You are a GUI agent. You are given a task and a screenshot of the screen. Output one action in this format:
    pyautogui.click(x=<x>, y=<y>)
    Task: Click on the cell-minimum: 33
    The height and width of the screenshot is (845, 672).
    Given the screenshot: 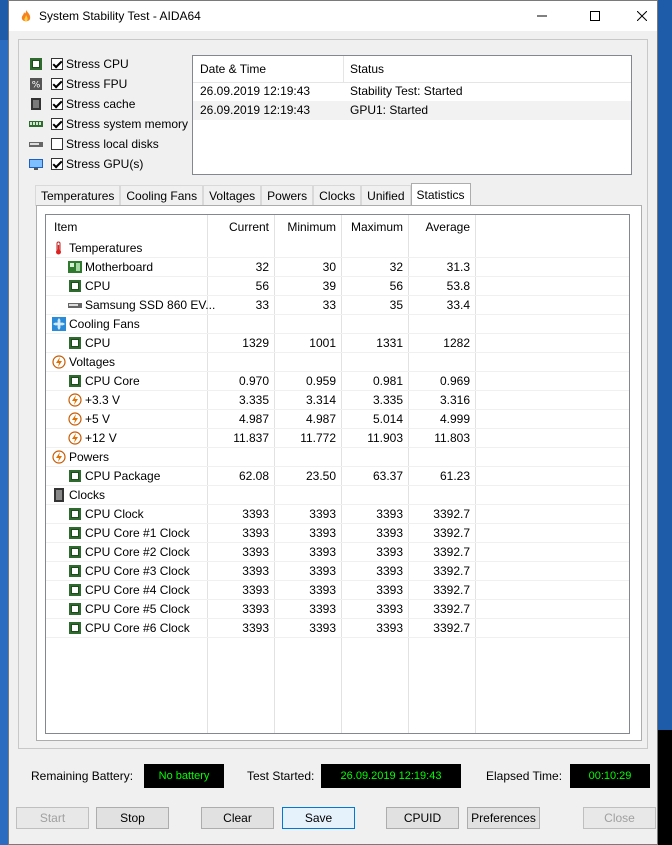 What is the action you would take?
    pyautogui.click(x=329, y=305)
    